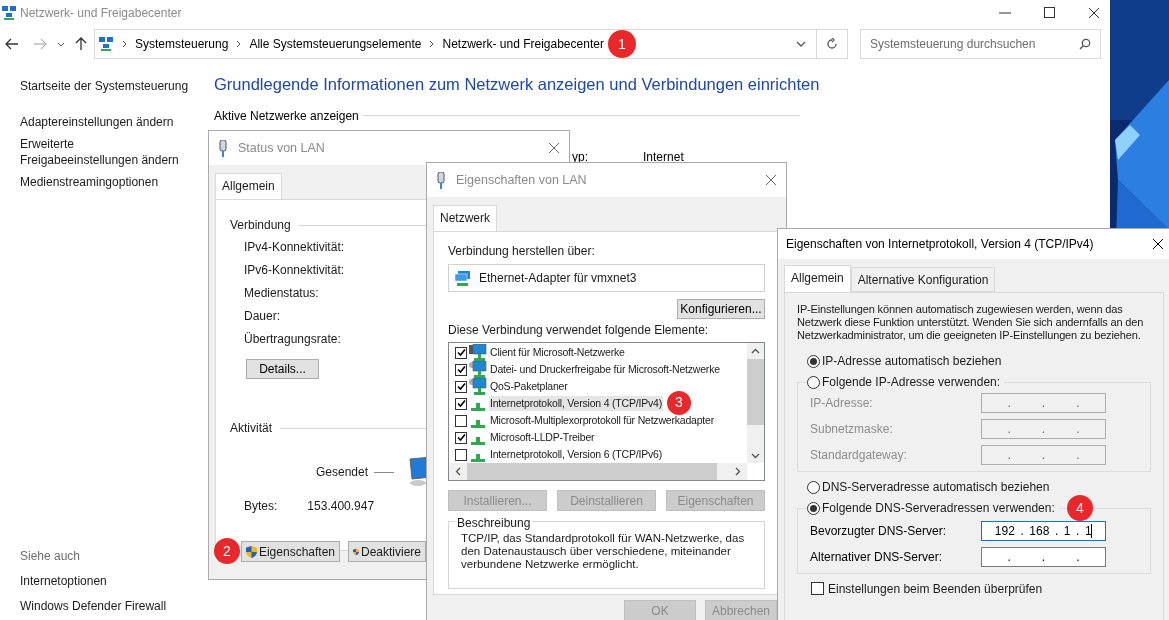 The width and height of the screenshot is (1169, 620). Describe the element at coordinates (1005, 12) in the screenshot. I see `minimize-icon` at that location.